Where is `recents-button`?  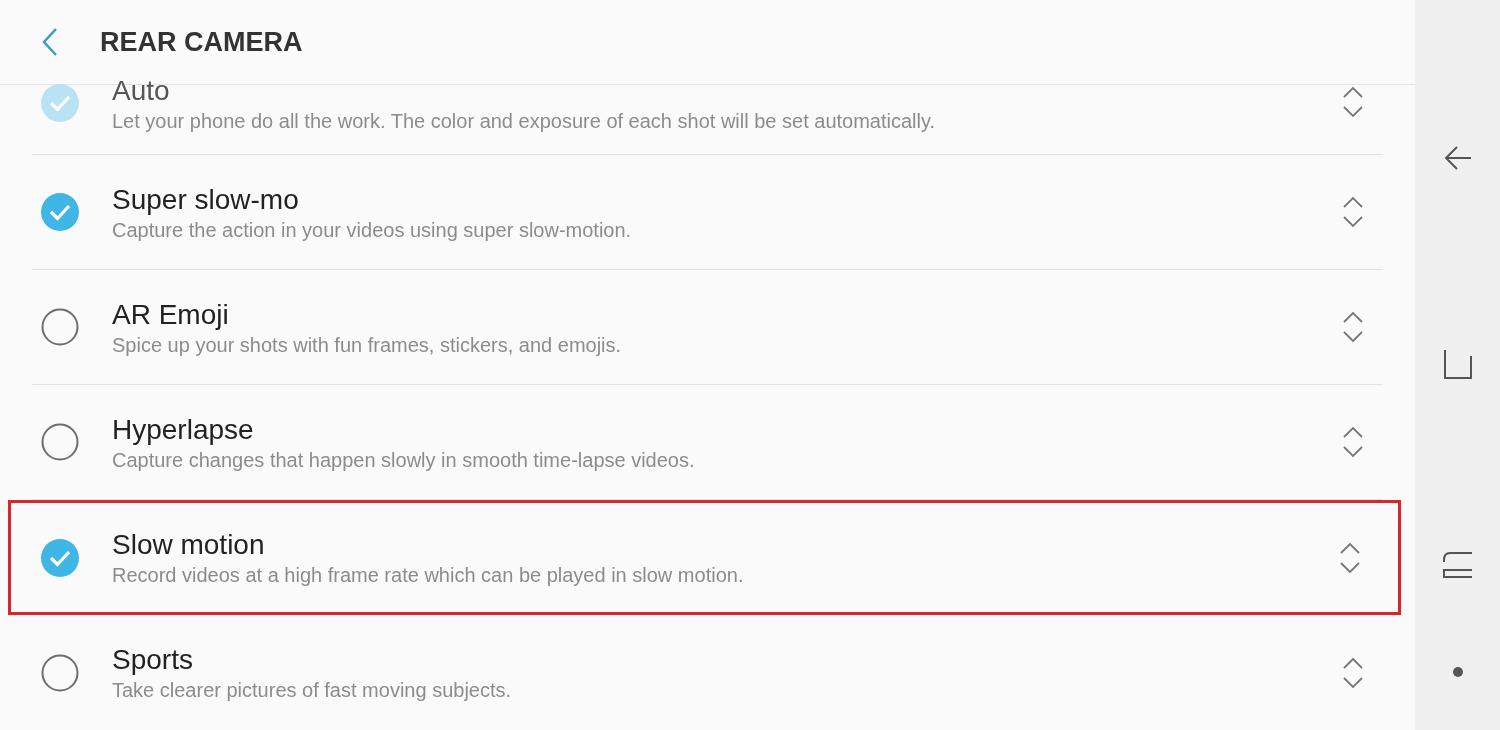
recents-button is located at coordinates (1457, 364).